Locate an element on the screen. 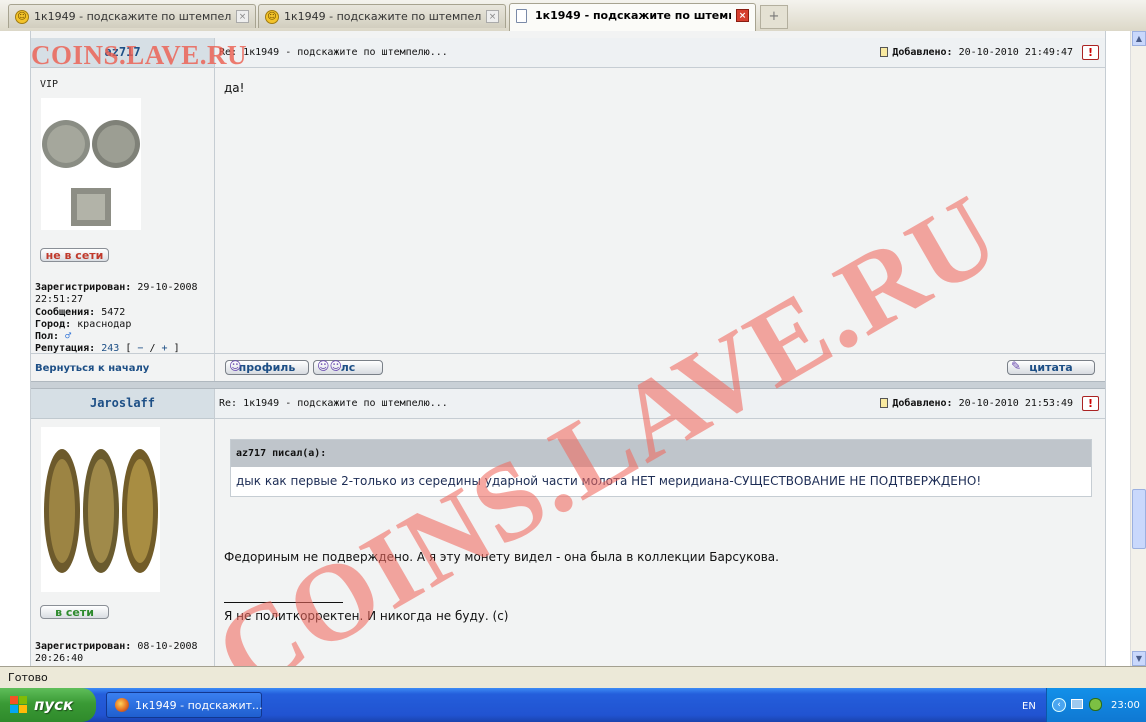 The image size is (1146, 722). language-indicator: EN is located at coordinates (1029, 706).